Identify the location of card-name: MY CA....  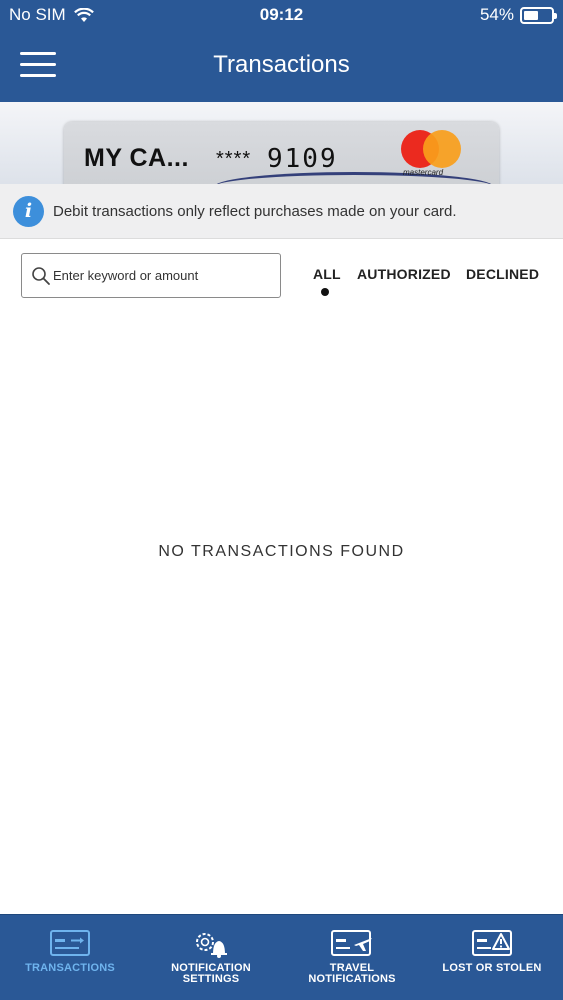
(136, 158).